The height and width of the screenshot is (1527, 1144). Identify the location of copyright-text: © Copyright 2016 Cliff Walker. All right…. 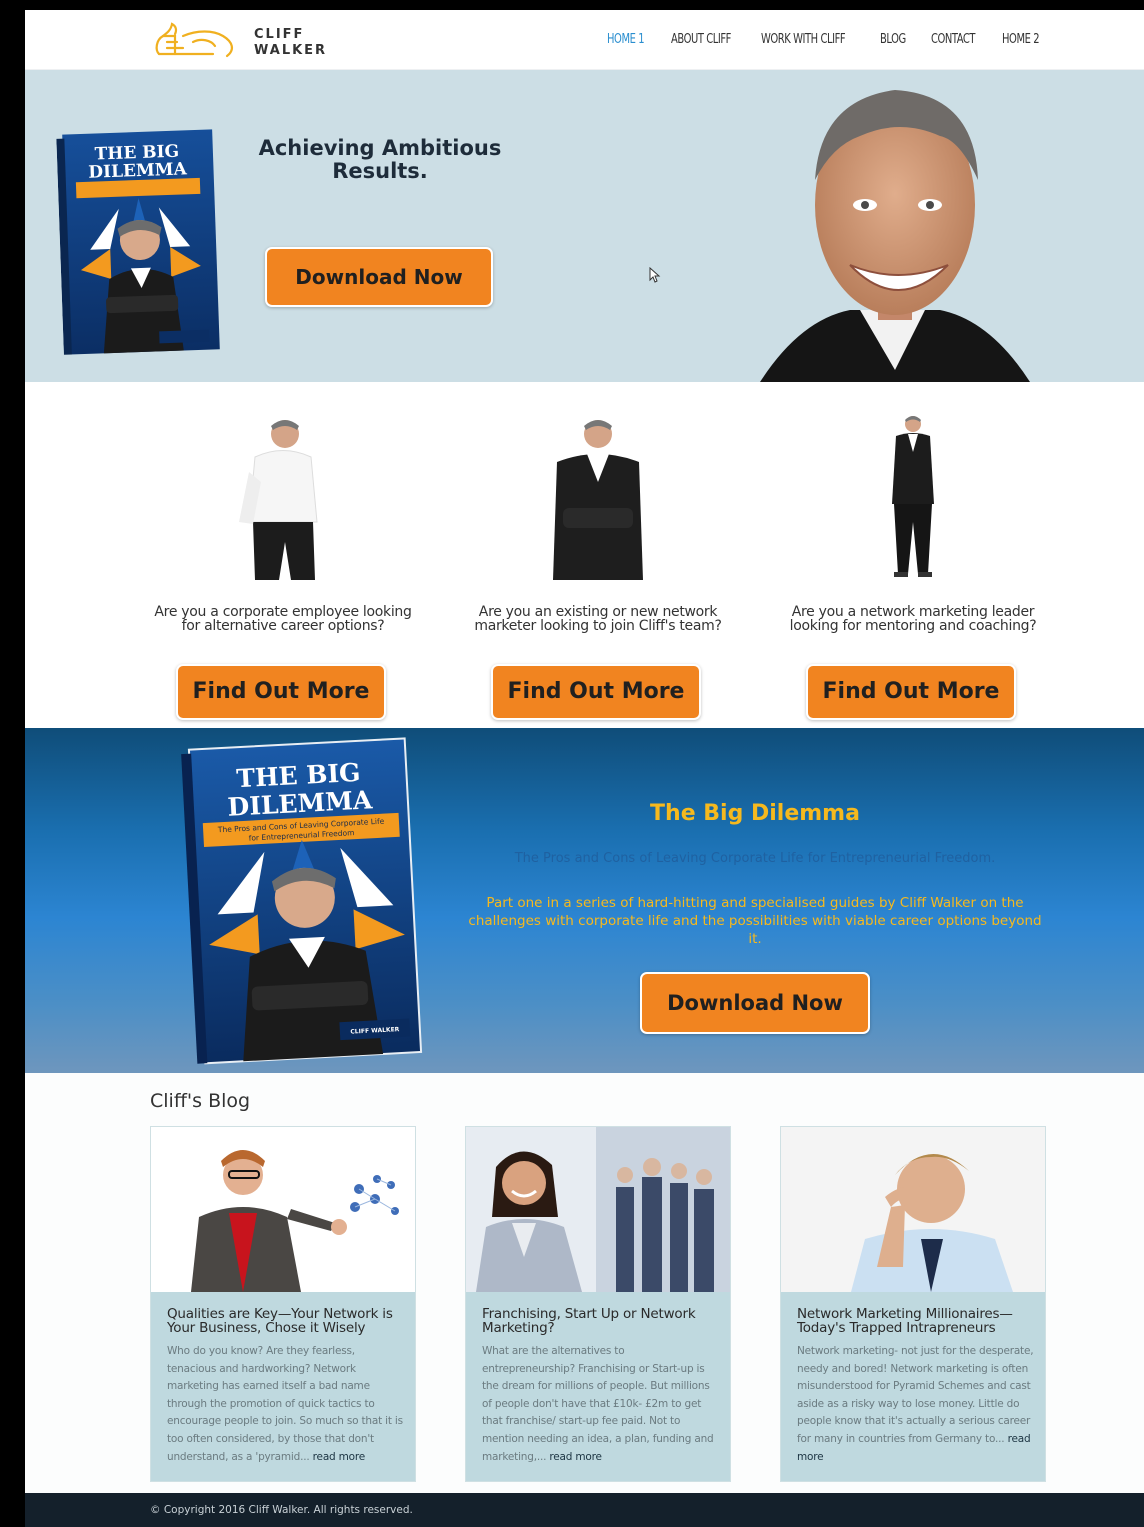
(281, 1510).